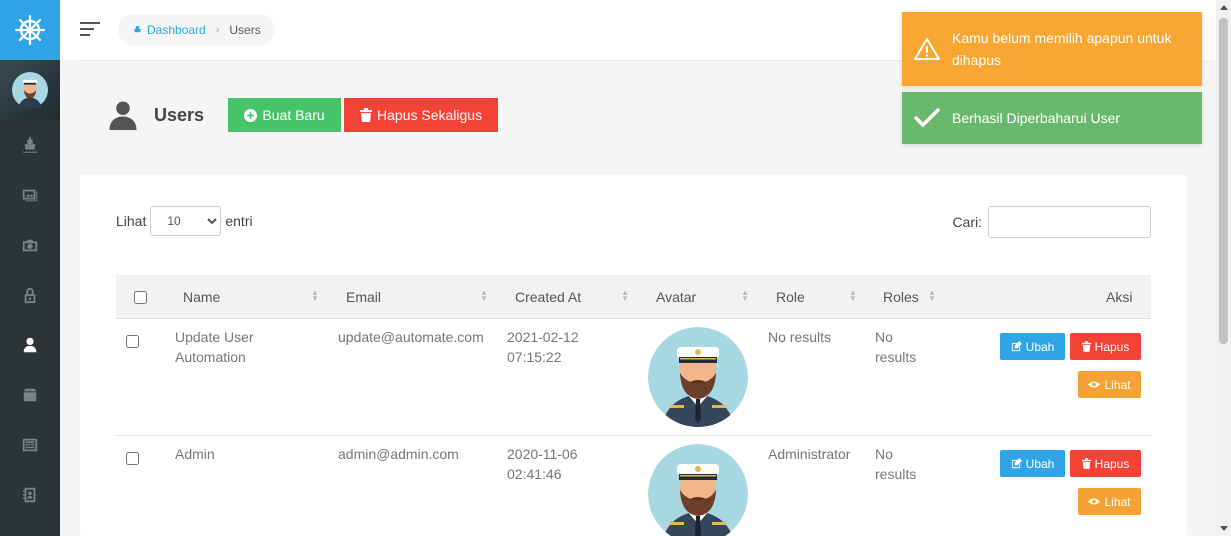 This screenshot has height=536, width=1231. I want to click on column-header-actions: Aksi, so click(1119, 297).